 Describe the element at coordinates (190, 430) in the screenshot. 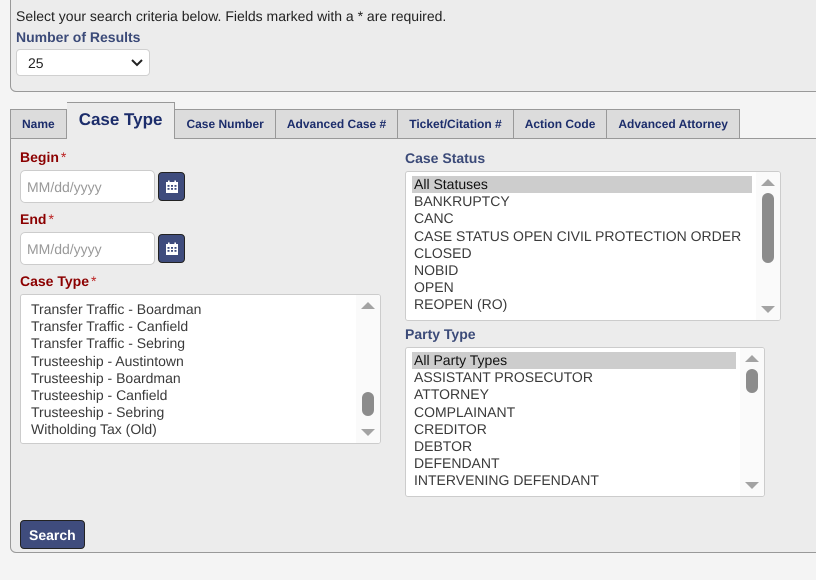

I see `list-option: Witholding Tax (Old)` at that location.